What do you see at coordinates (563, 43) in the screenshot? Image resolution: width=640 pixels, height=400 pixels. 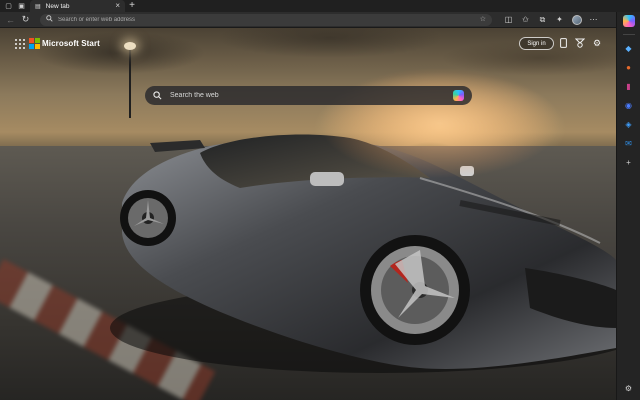 I see `phone-icon` at bounding box center [563, 43].